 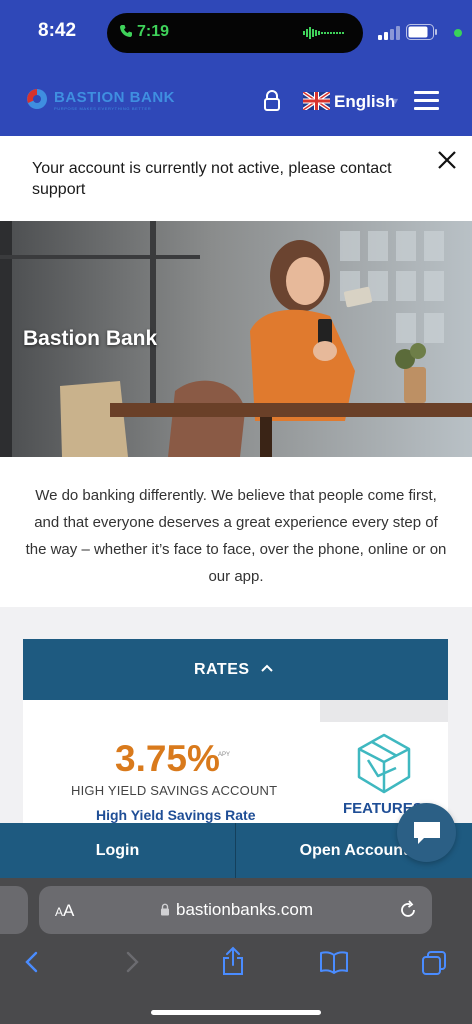 I want to click on address-bar: AA bastionbanks.com, so click(x=235, y=910).